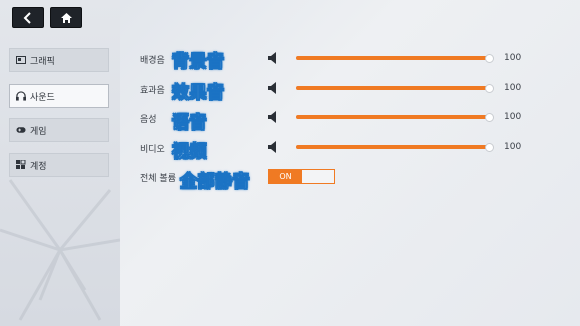 The width and height of the screenshot is (580, 326). Describe the element at coordinates (42, 97) in the screenshot. I see `sidebar-item-label: 사운드` at that location.